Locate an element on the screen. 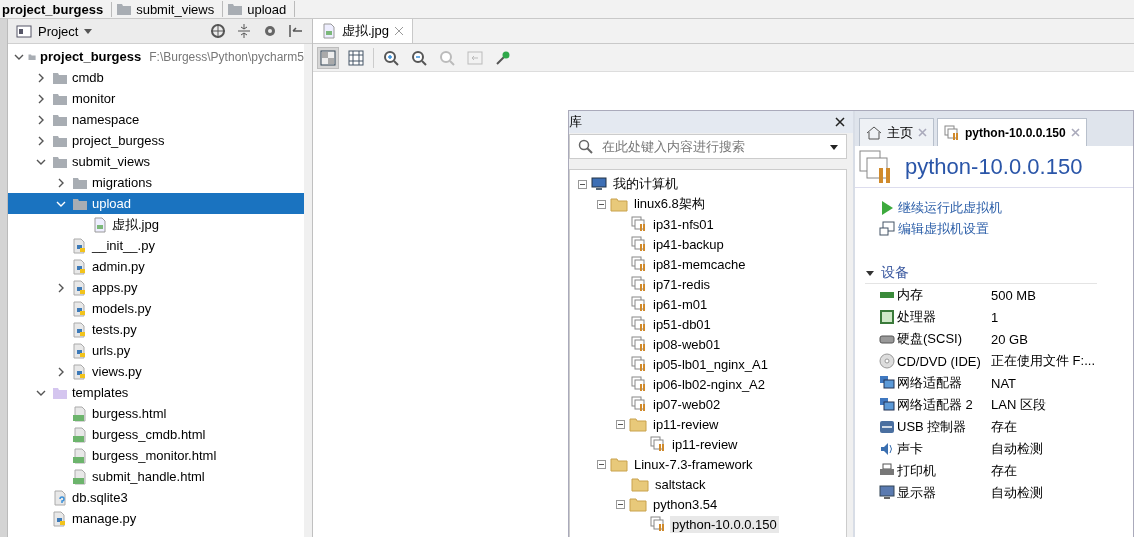  tree-item: ip07-web02 is located at coordinates (687, 404).